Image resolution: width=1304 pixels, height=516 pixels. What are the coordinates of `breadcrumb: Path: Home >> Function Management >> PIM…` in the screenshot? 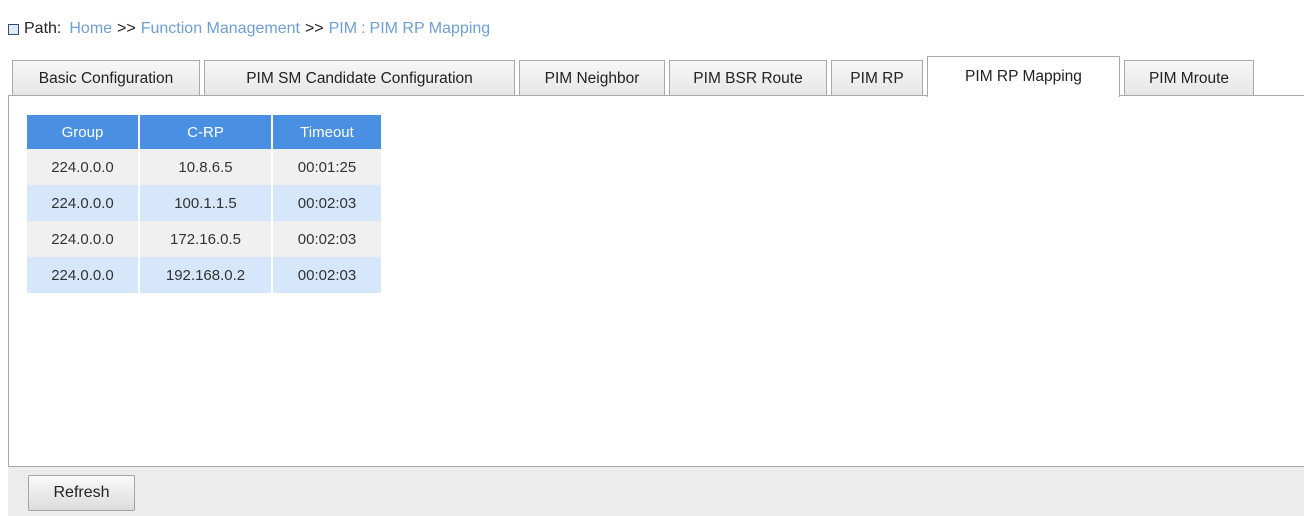 It's located at (249, 29).